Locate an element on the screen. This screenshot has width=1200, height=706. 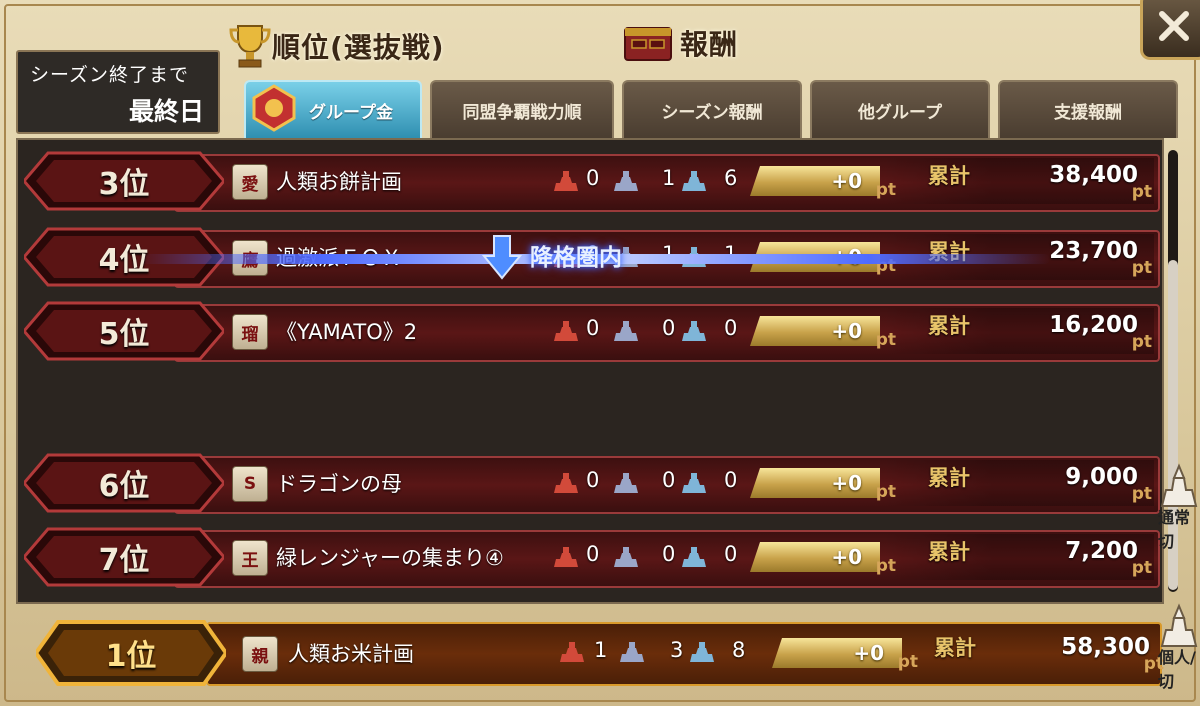
group-name: 緑レンジャーの集まり④ is located at coordinates (390, 558).